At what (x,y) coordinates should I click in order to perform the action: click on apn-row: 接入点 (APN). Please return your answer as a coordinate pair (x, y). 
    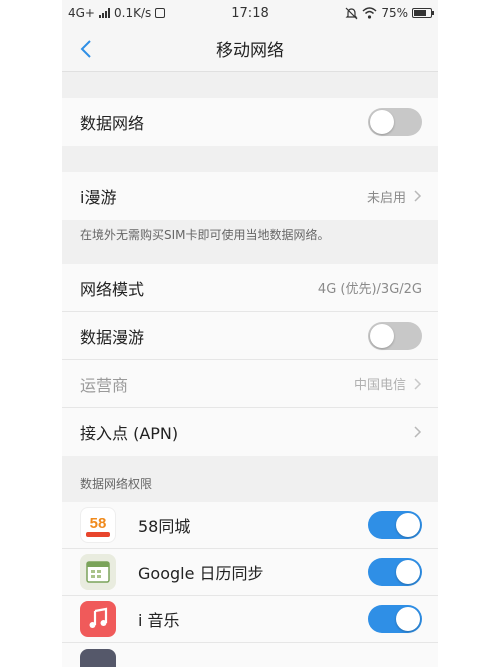
    Looking at the image, I should click on (250, 432).